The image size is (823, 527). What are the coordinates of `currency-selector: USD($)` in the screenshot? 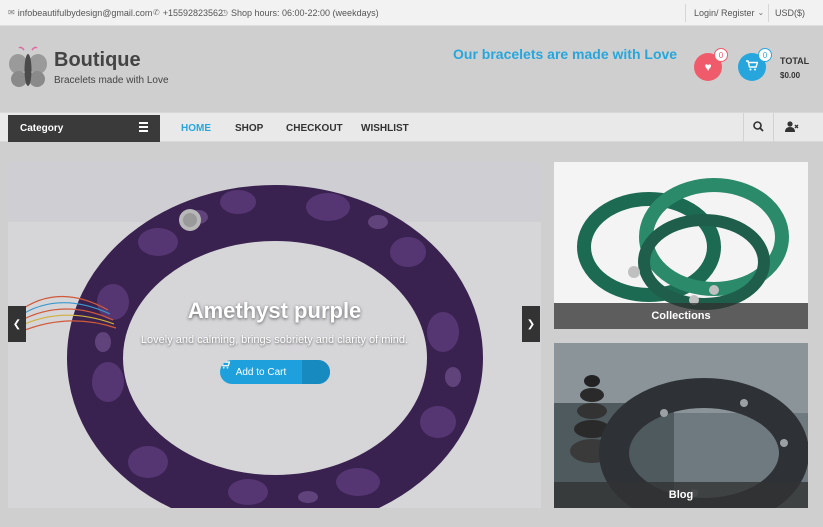 It's located at (790, 13).